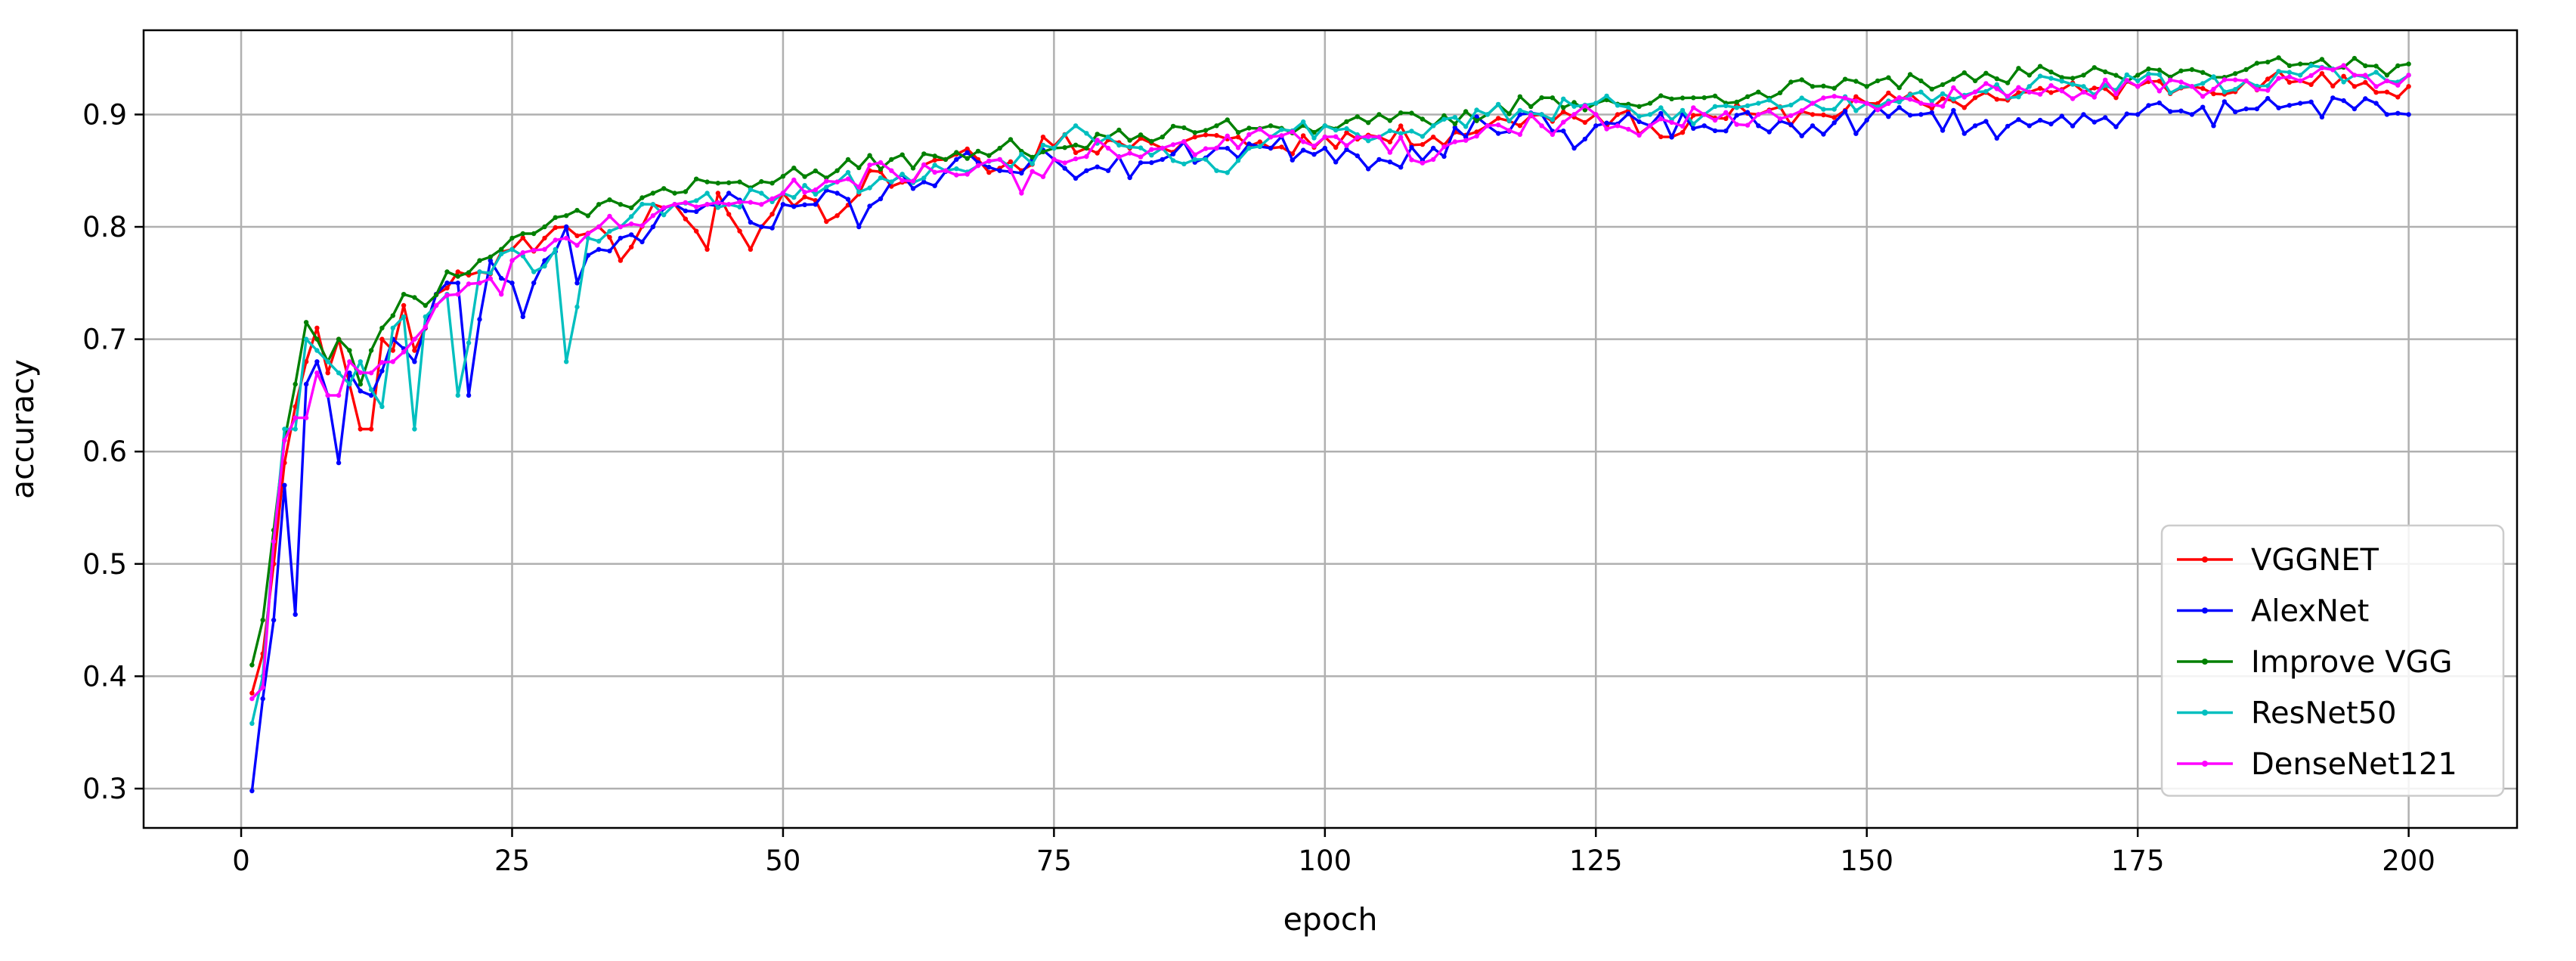 This screenshot has height=961, width=2576. What do you see at coordinates (104, 114) in the screenshot?
I see `y-tick-label: 0.9` at bounding box center [104, 114].